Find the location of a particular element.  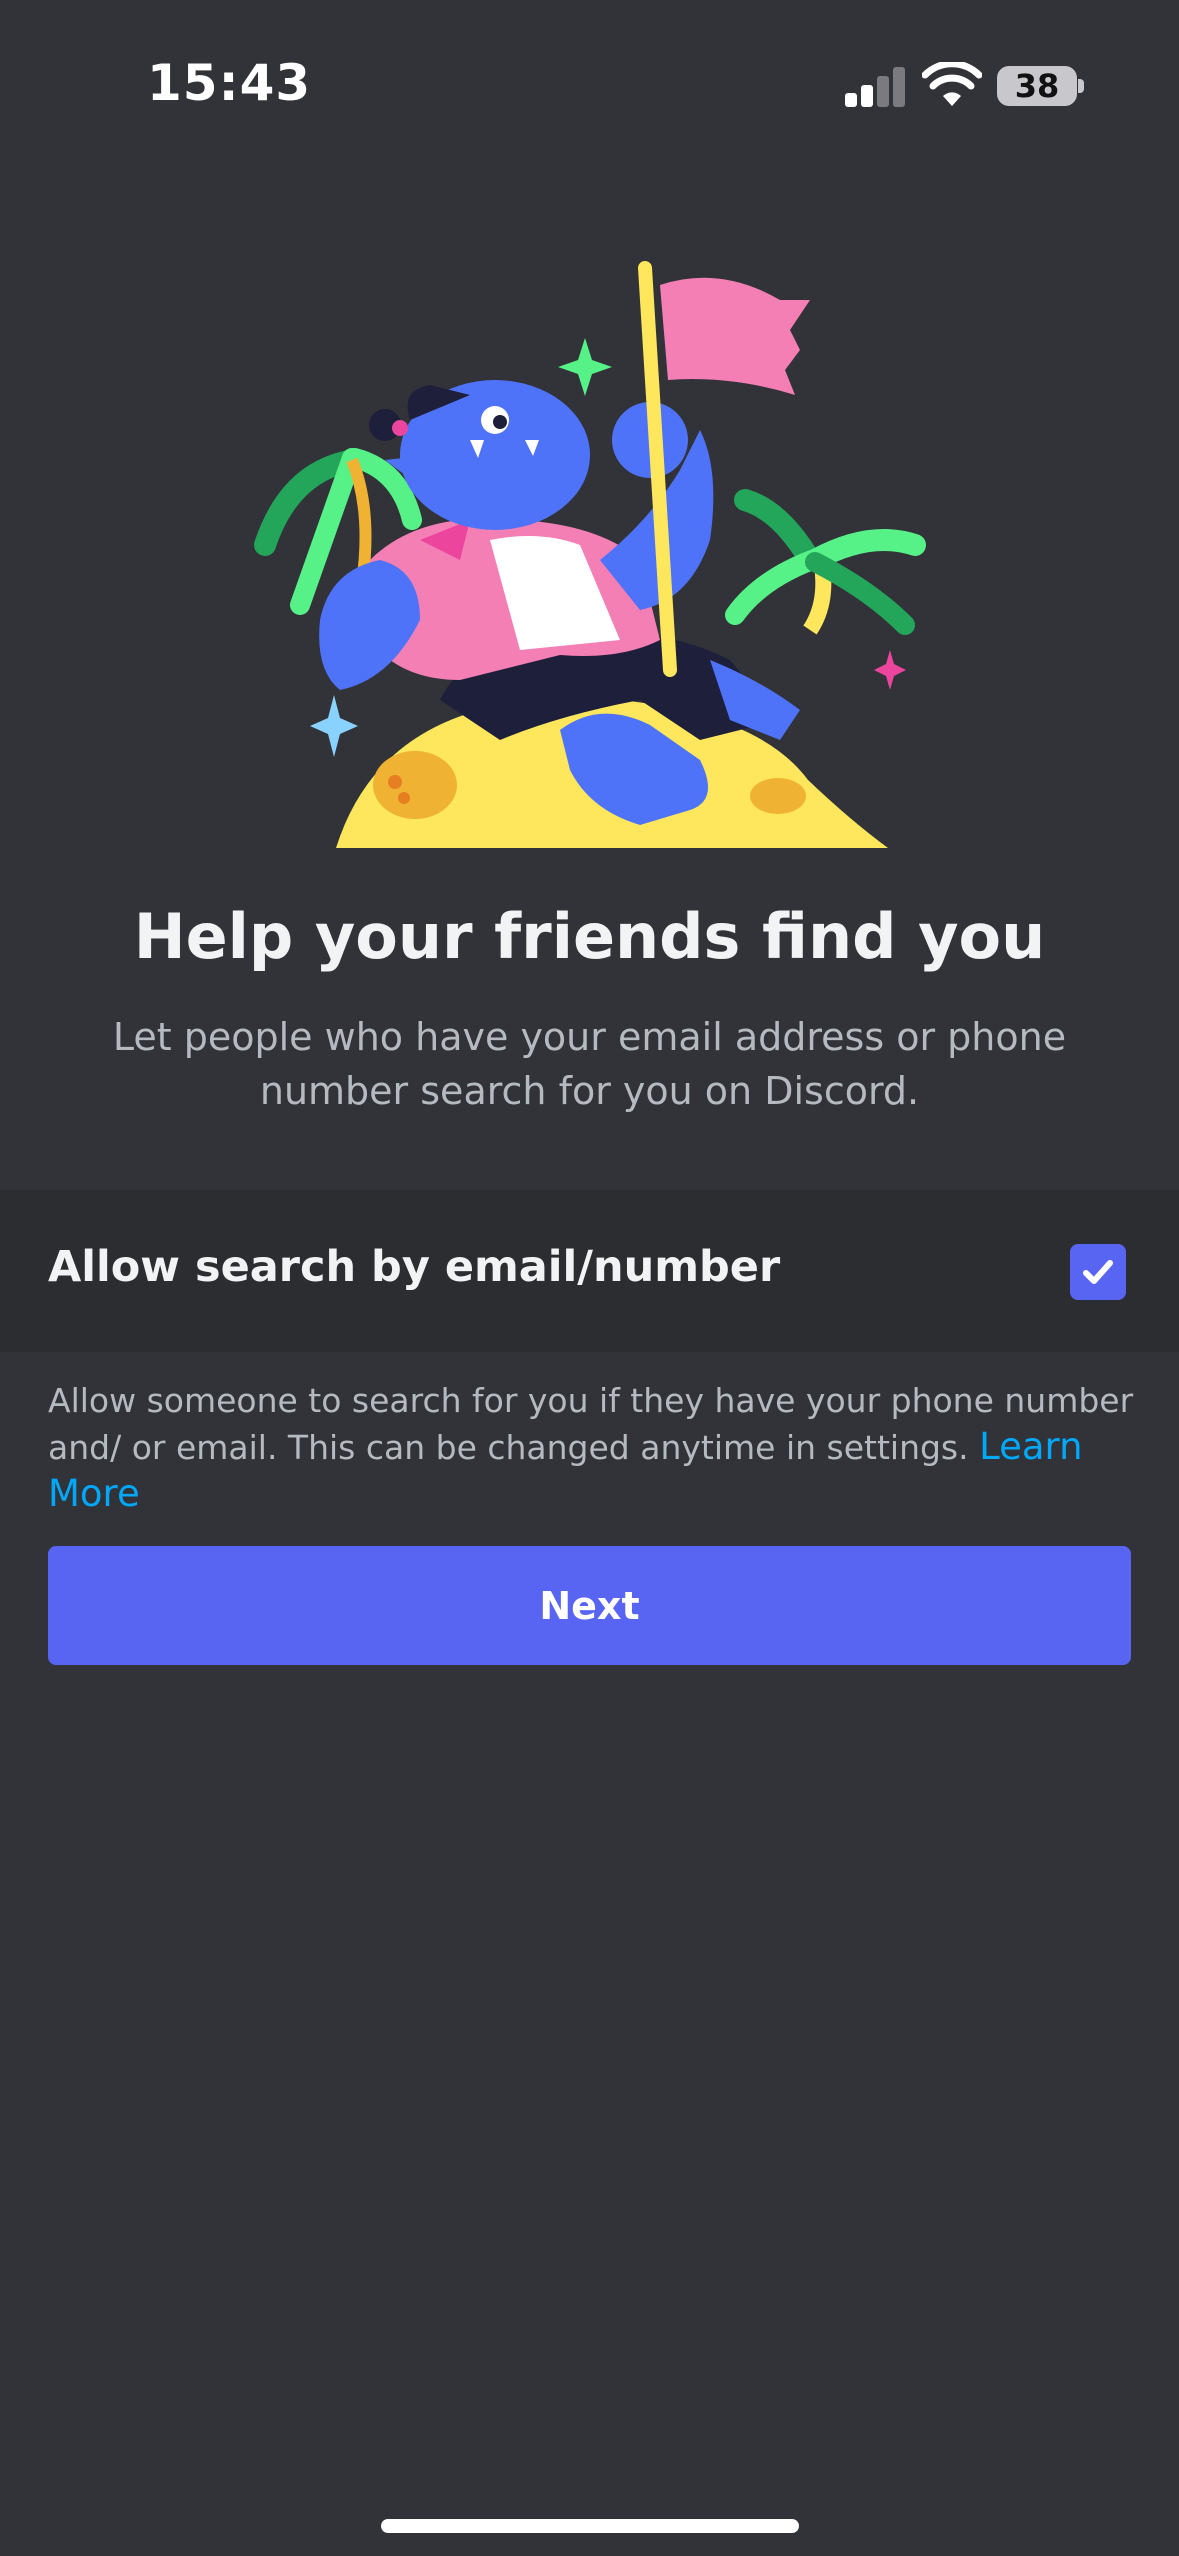

page-title: Help your friends find you is located at coordinates (589, 936).